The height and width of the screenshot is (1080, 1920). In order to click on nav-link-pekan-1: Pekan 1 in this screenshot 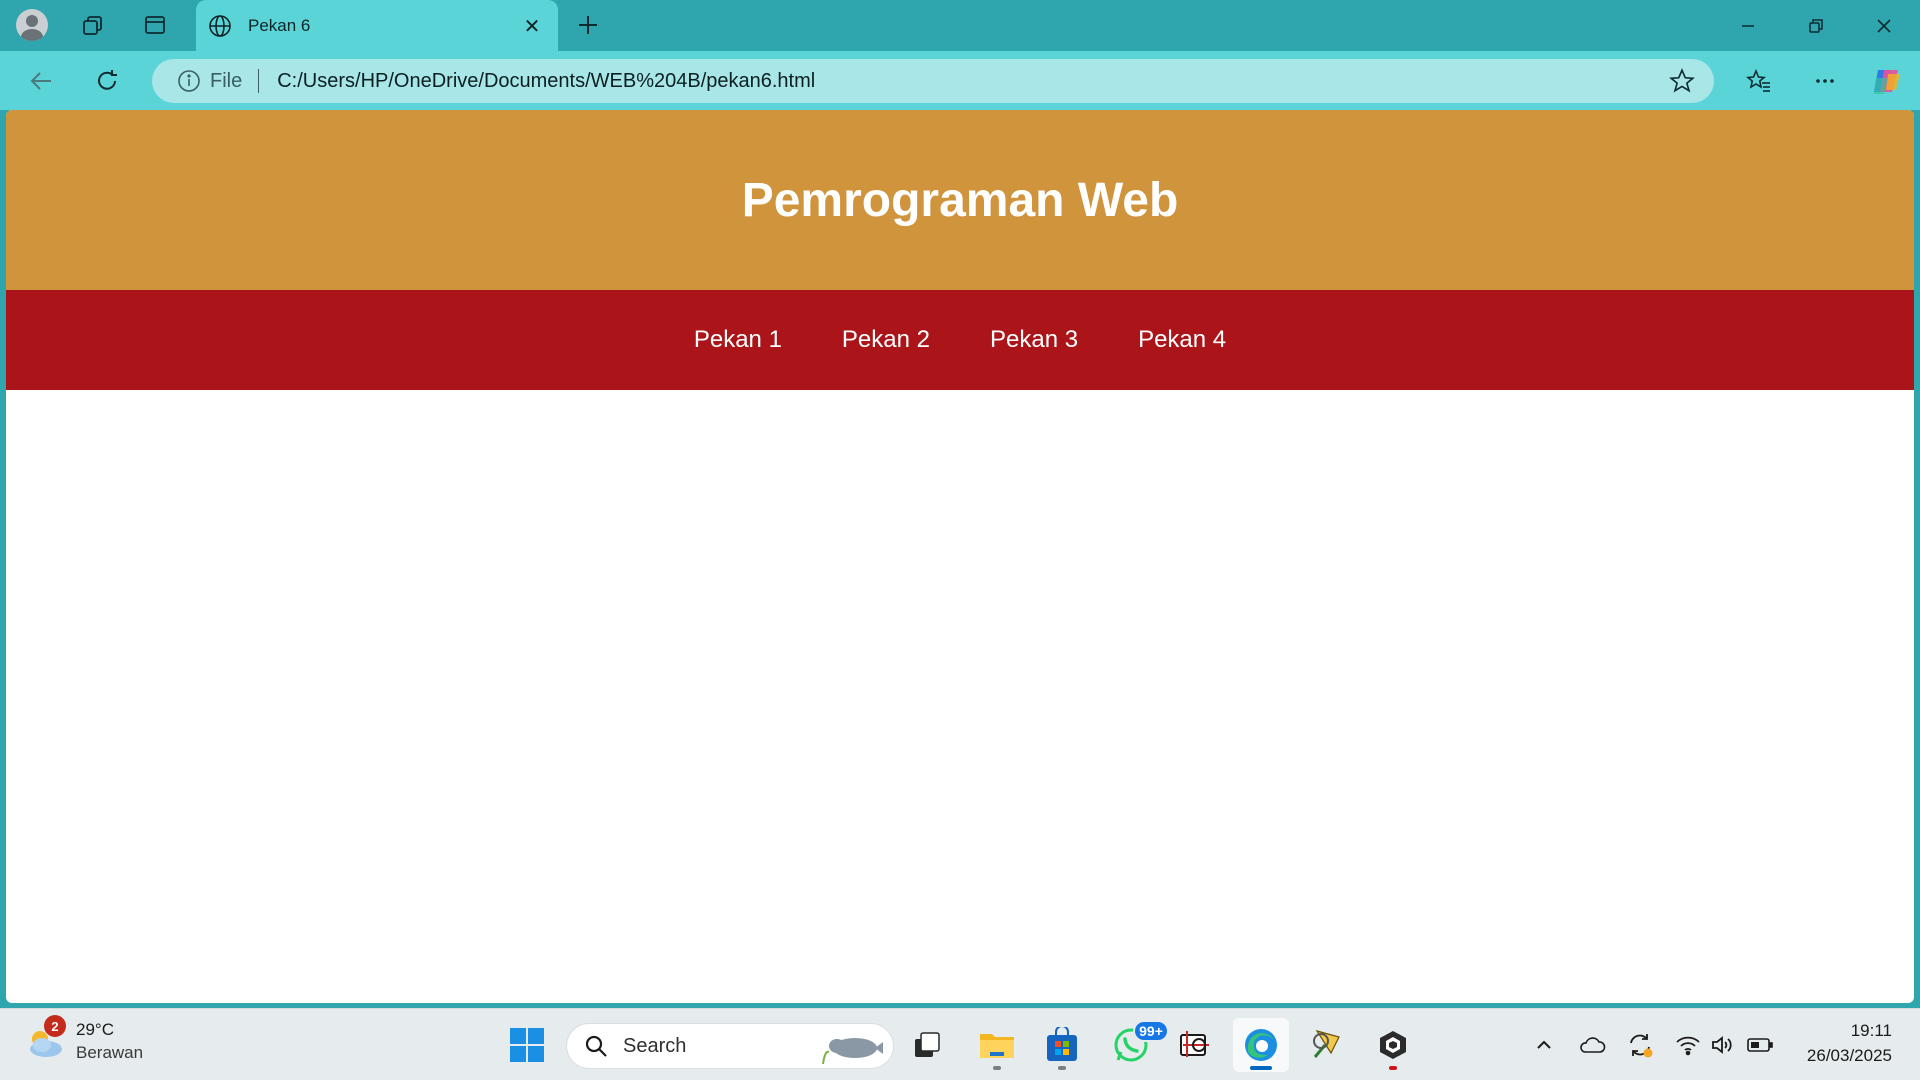, I will do `click(738, 340)`.